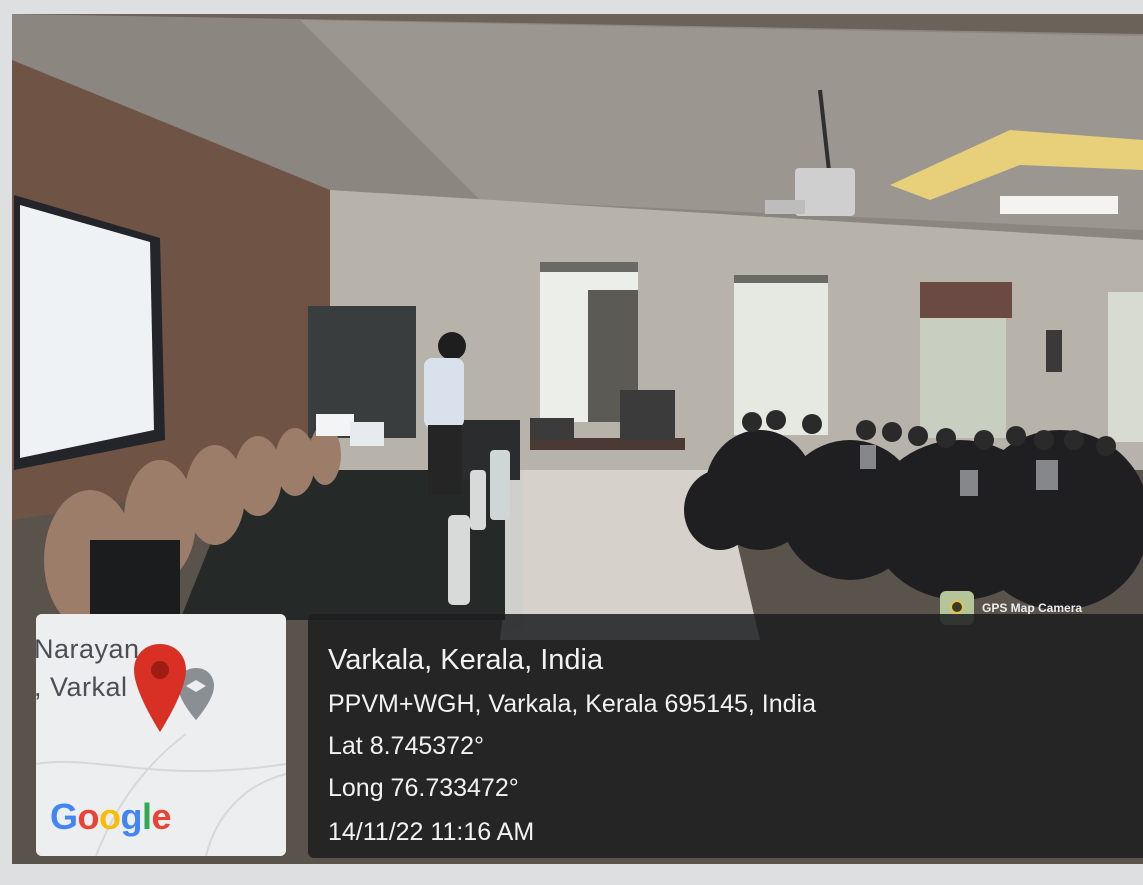  I want to click on google-letter-g: G, so click(64, 816).